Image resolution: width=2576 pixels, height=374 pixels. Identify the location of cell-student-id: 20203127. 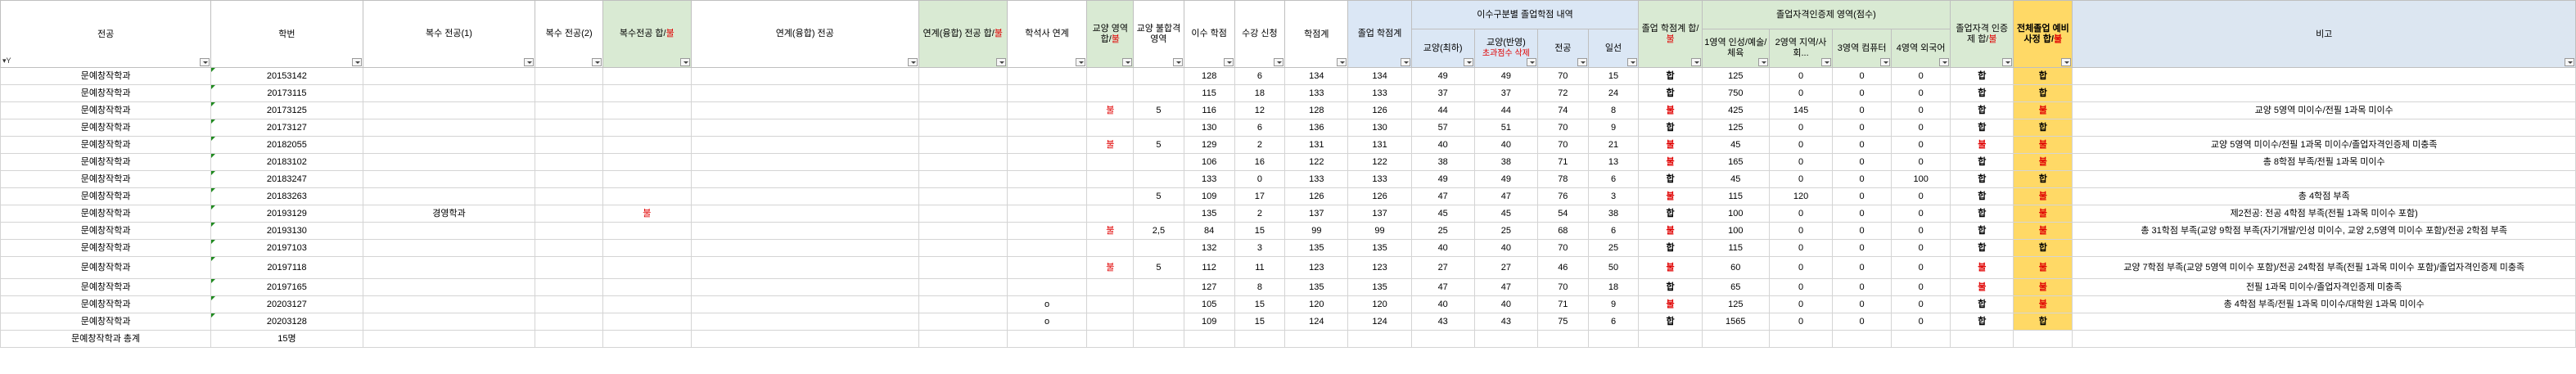
(286, 304).